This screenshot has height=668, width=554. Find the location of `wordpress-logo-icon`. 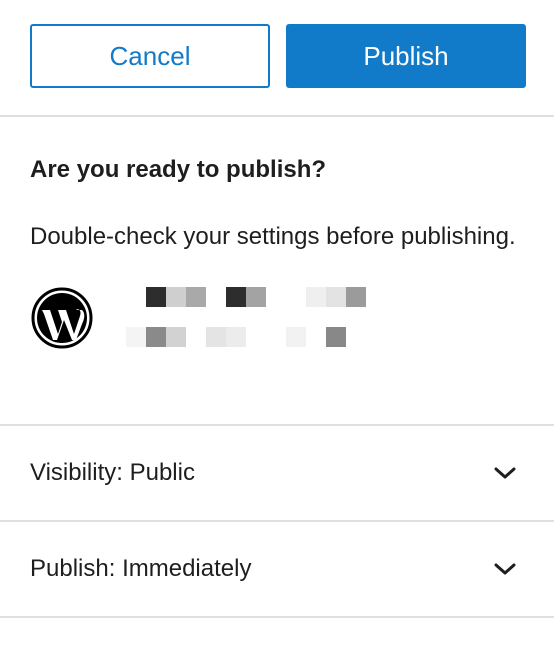

wordpress-logo-icon is located at coordinates (62, 318).